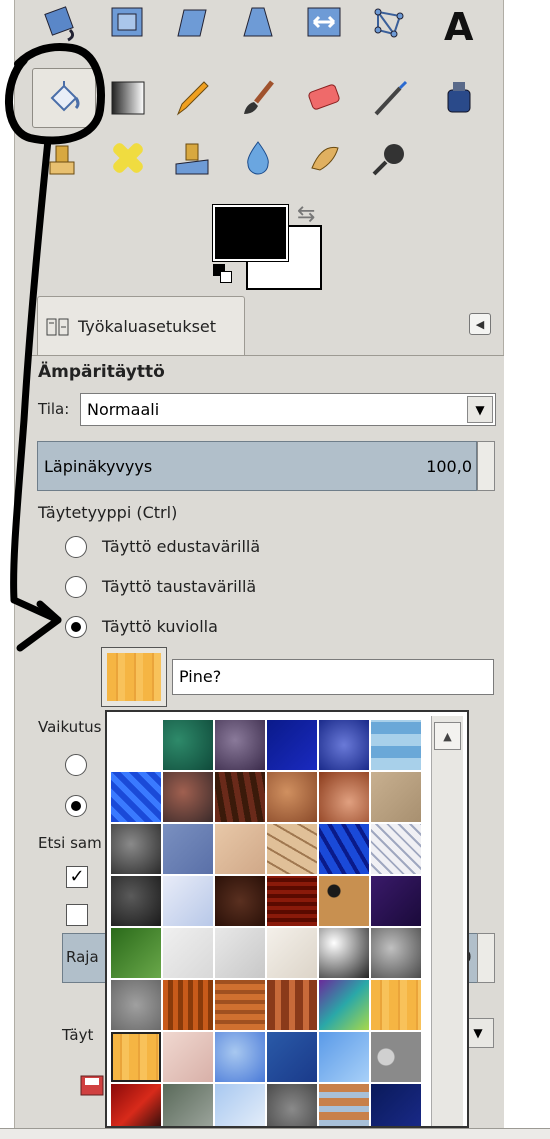 The width and height of the screenshot is (550, 1139). Describe the element at coordinates (76, 627) in the screenshot. I see `fill-pattern-radio` at that location.